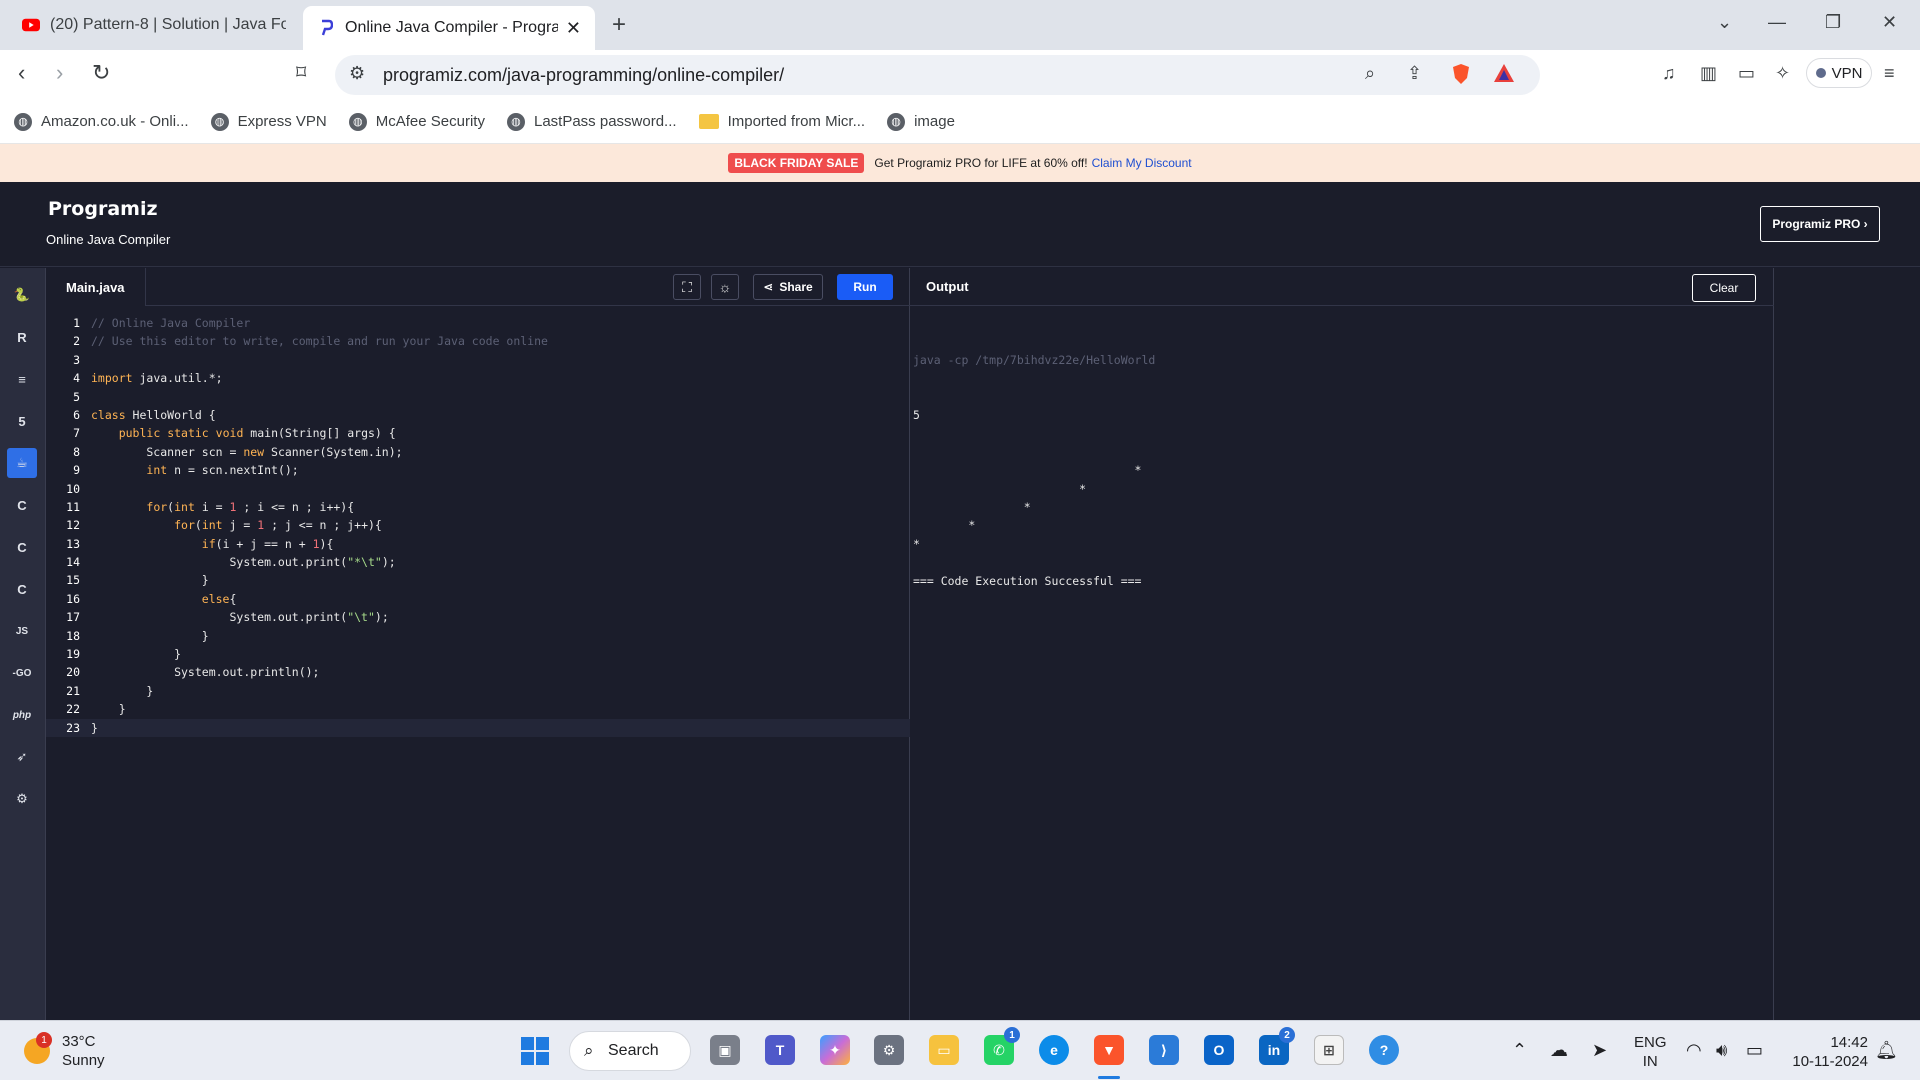 The image size is (1920, 1080). What do you see at coordinates (573, 28) in the screenshot?
I see `close-tab-icon: ✕` at bounding box center [573, 28].